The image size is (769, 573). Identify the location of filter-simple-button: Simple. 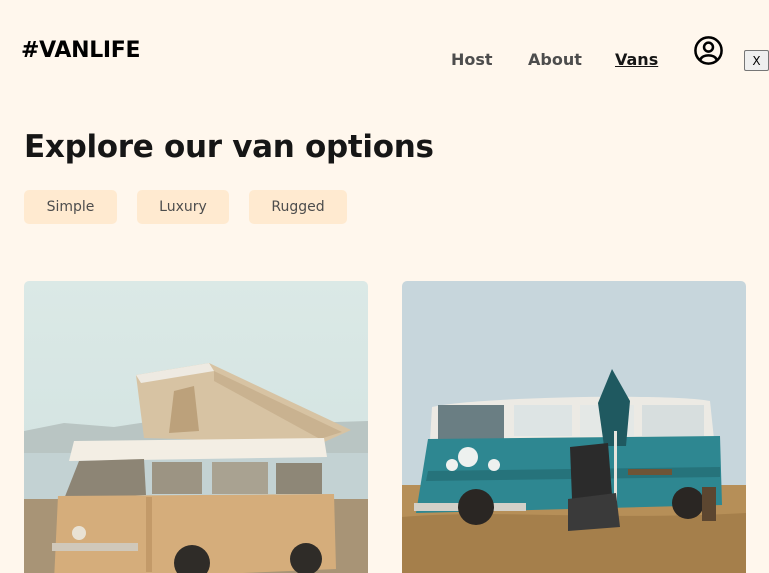
(70, 207).